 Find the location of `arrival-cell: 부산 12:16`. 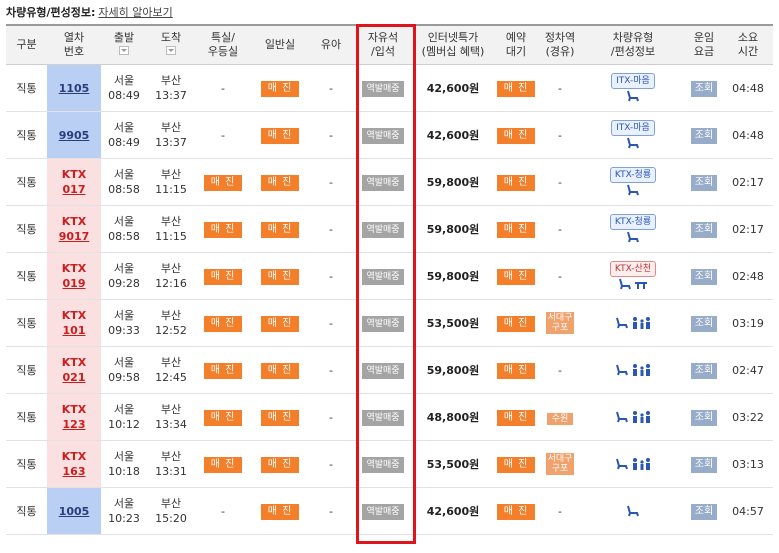

arrival-cell: 부산 12:16 is located at coordinates (171, 276).